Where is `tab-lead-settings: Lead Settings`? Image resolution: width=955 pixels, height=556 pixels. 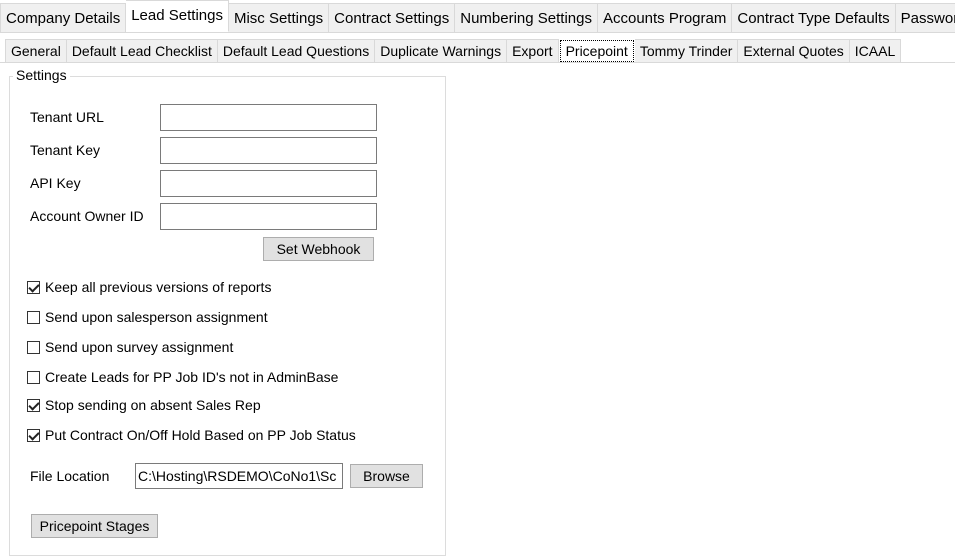 tab-lead-settings: Lead Settings is located at coordinates (177, 16).